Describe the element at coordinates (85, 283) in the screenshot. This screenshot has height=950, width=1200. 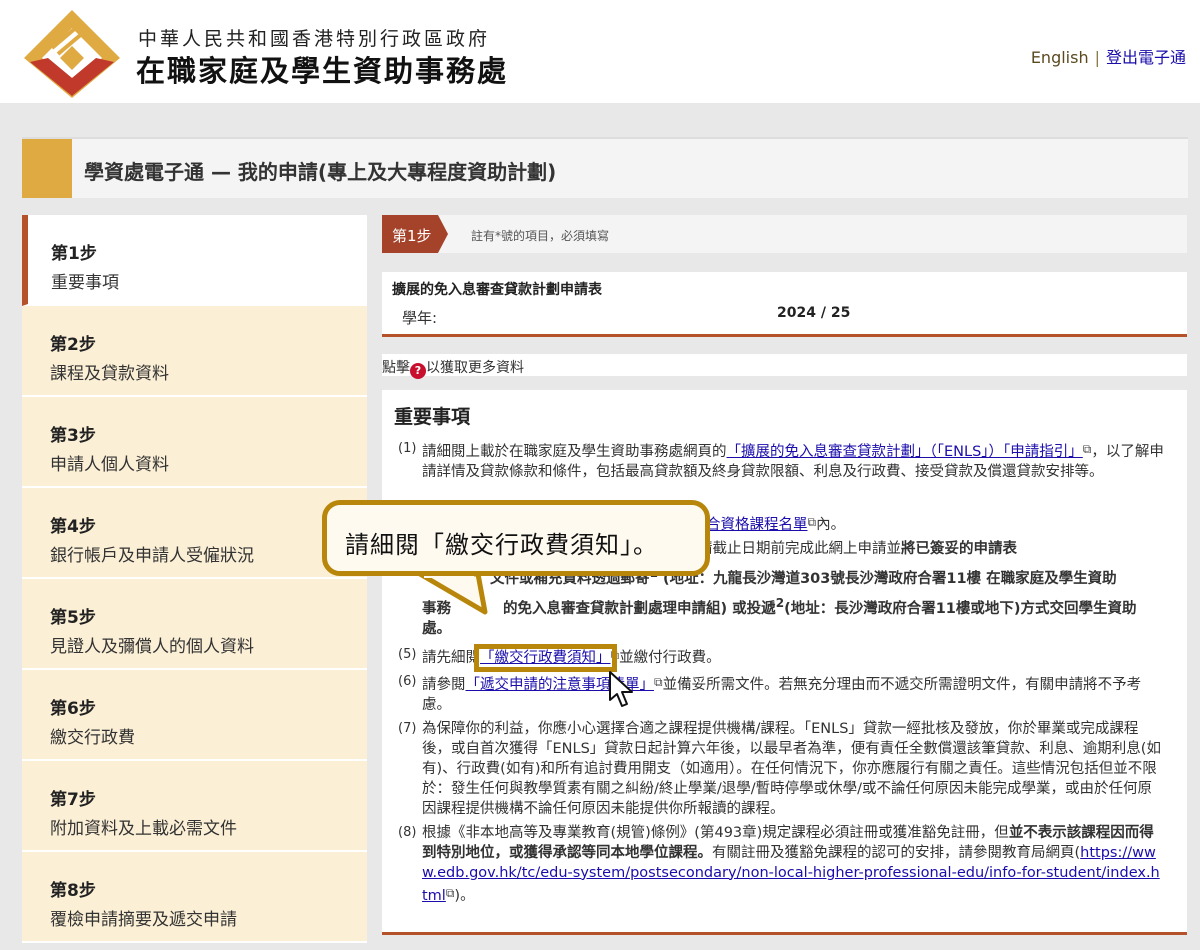
I see `step-name: 重要事項` at that location.